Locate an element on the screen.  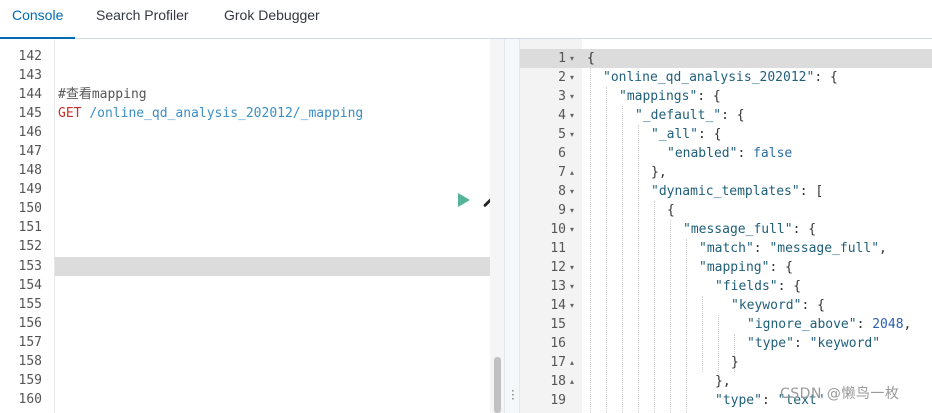
line-number: 13 is located at coordinates (558, 286).